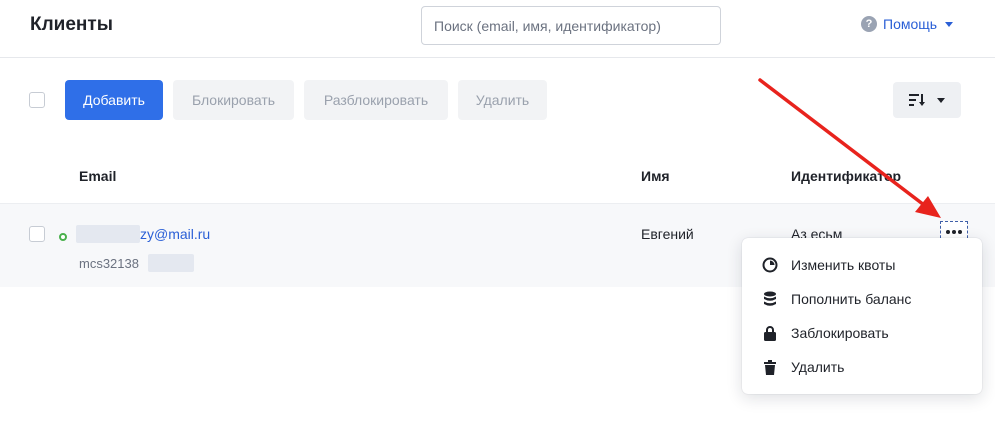 This screenshot has height=423, width=995. I want to click on menu-item-delete: Удалить, so click(862, 367).